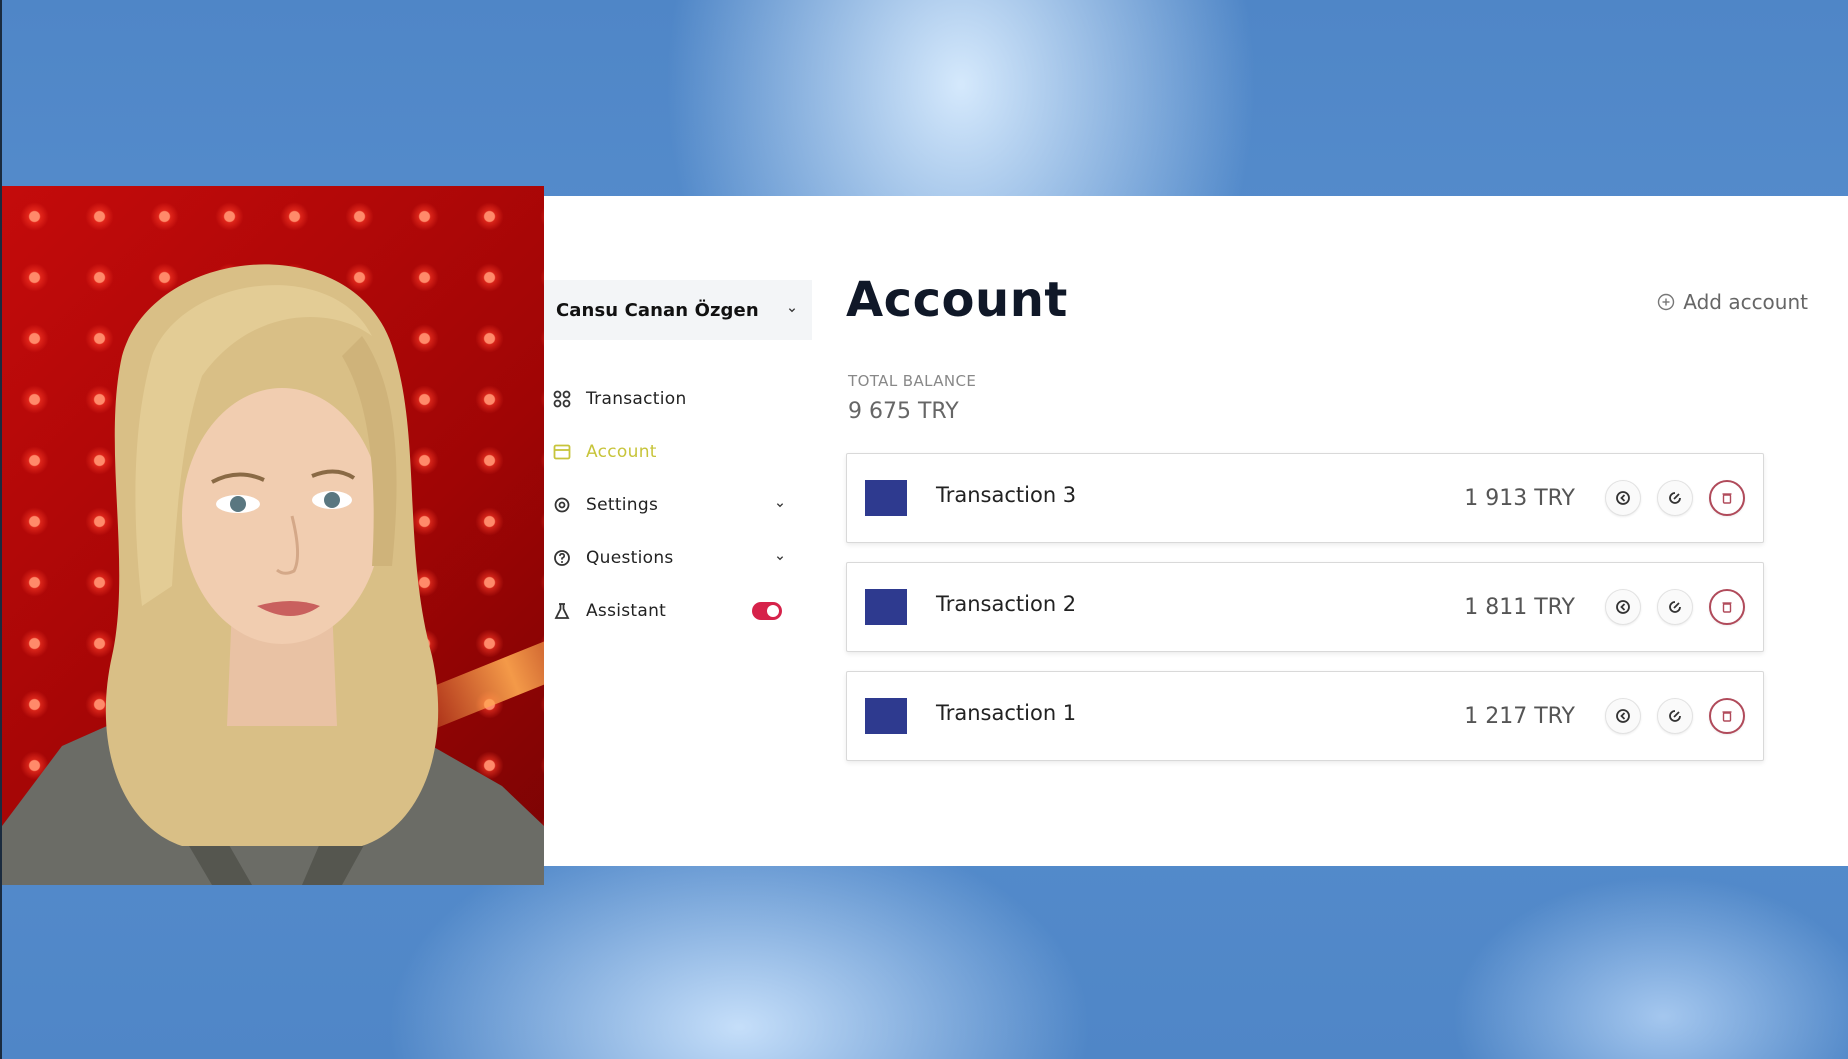  I want to click on grid-icon, so click(562, 399).